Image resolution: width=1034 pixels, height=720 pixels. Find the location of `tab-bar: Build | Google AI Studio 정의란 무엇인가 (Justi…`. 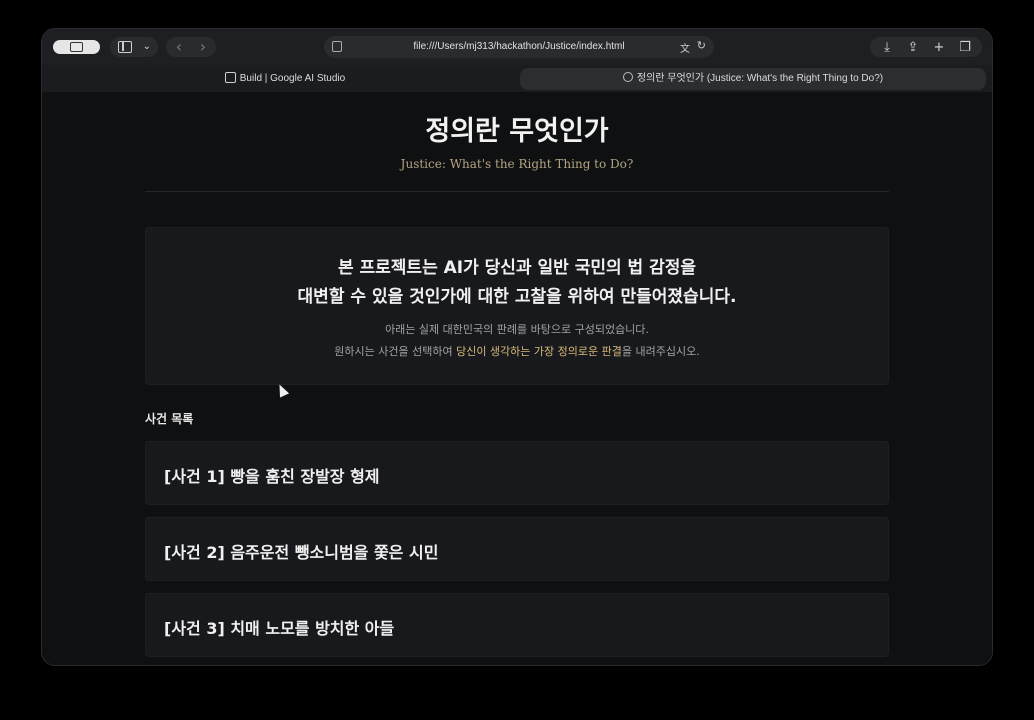

tab-bar: Build | Google AI Studio 정의란 무엇인가 (Justi… is located at coordinates (517, 79).